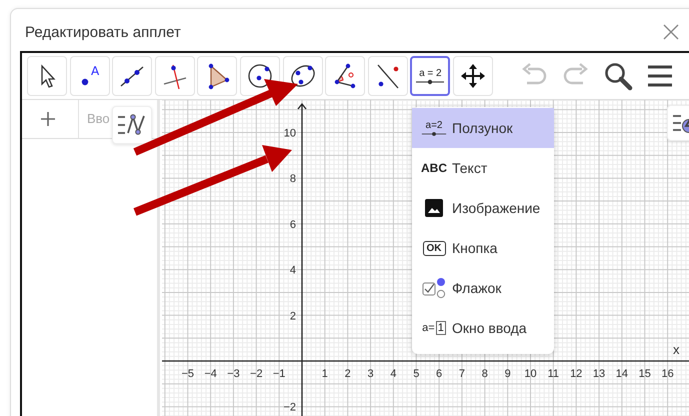  Describe the element at coordinates (174, 76) in the screenshot. I see `perpendicular-tool-button` at that location.